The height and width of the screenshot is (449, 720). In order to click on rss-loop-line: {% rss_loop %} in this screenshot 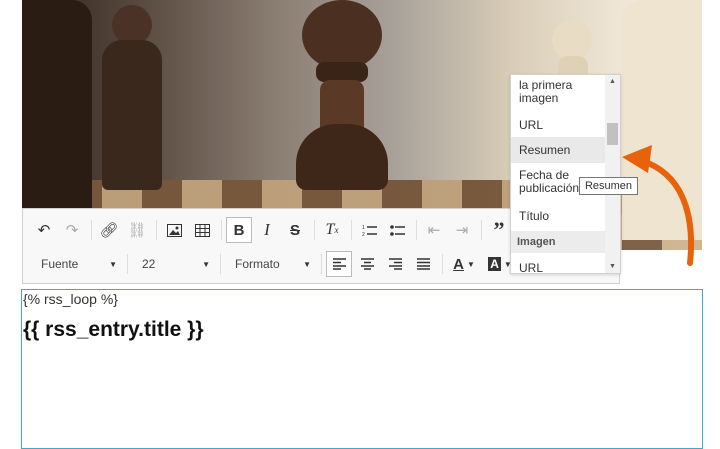, I will do `click(70, 299)`.